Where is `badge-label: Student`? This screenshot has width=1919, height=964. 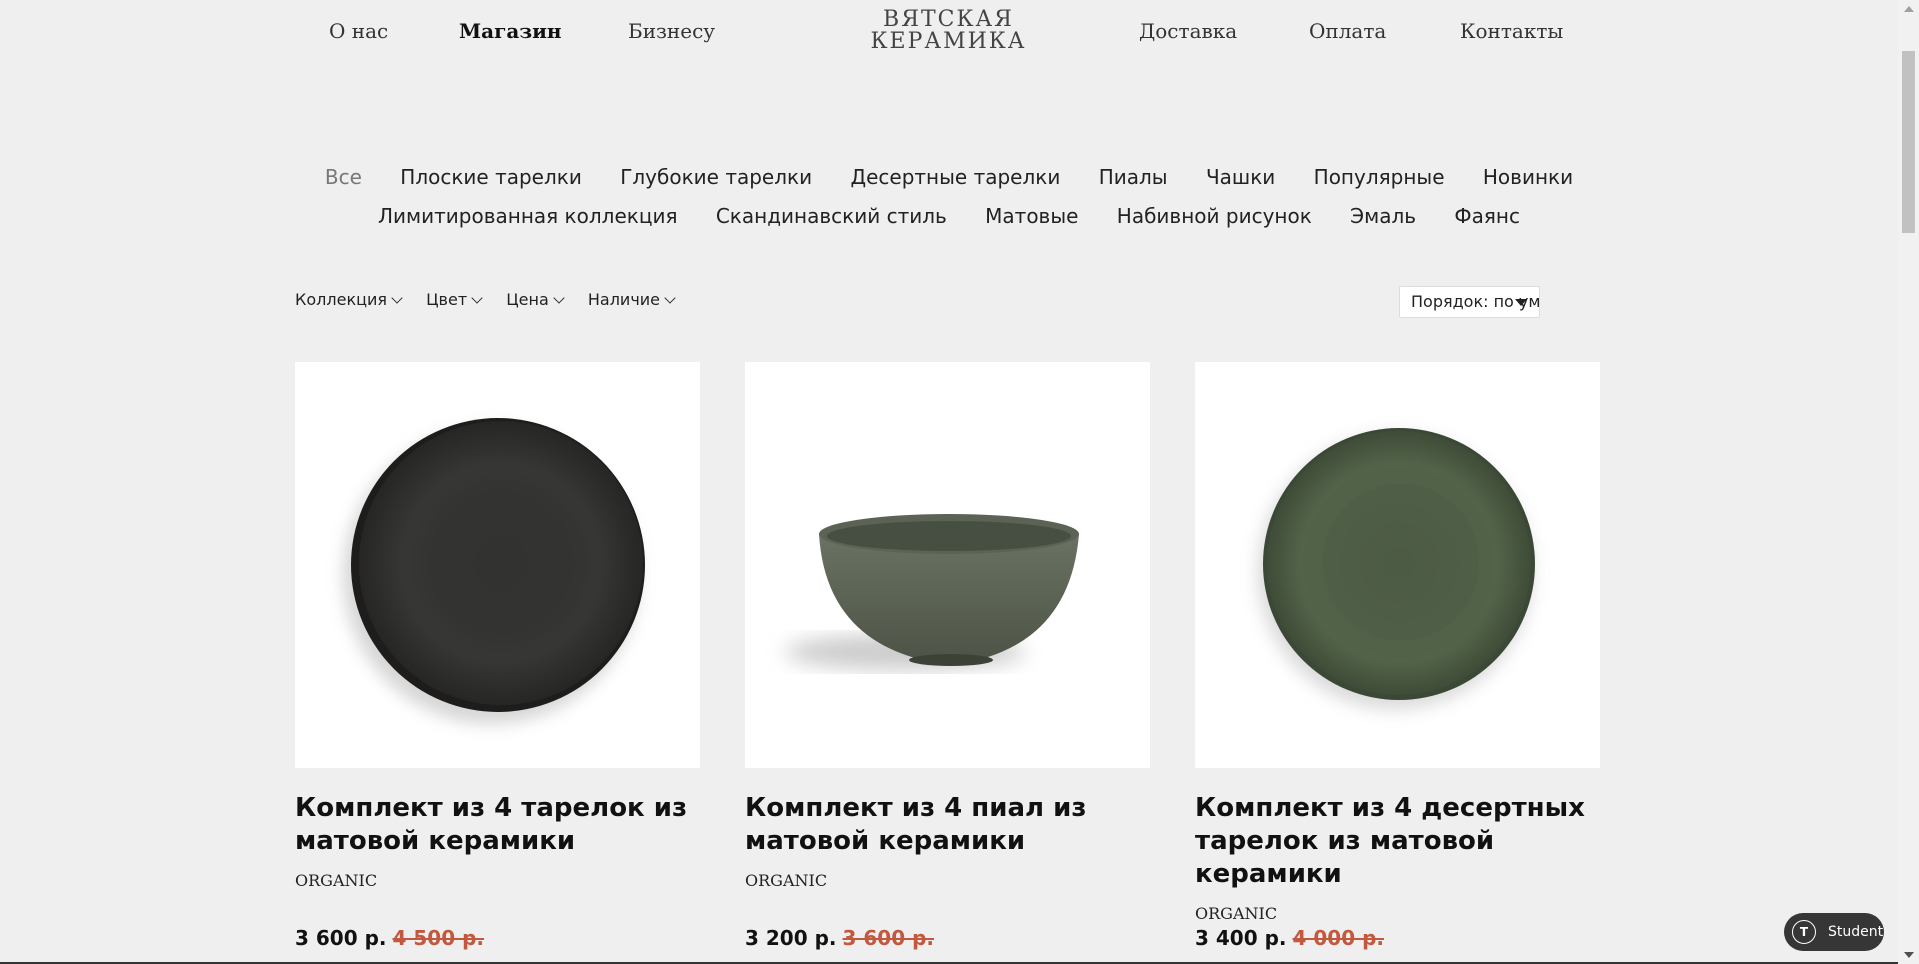
badge-label: Student is located at coordinates (1856, 932).